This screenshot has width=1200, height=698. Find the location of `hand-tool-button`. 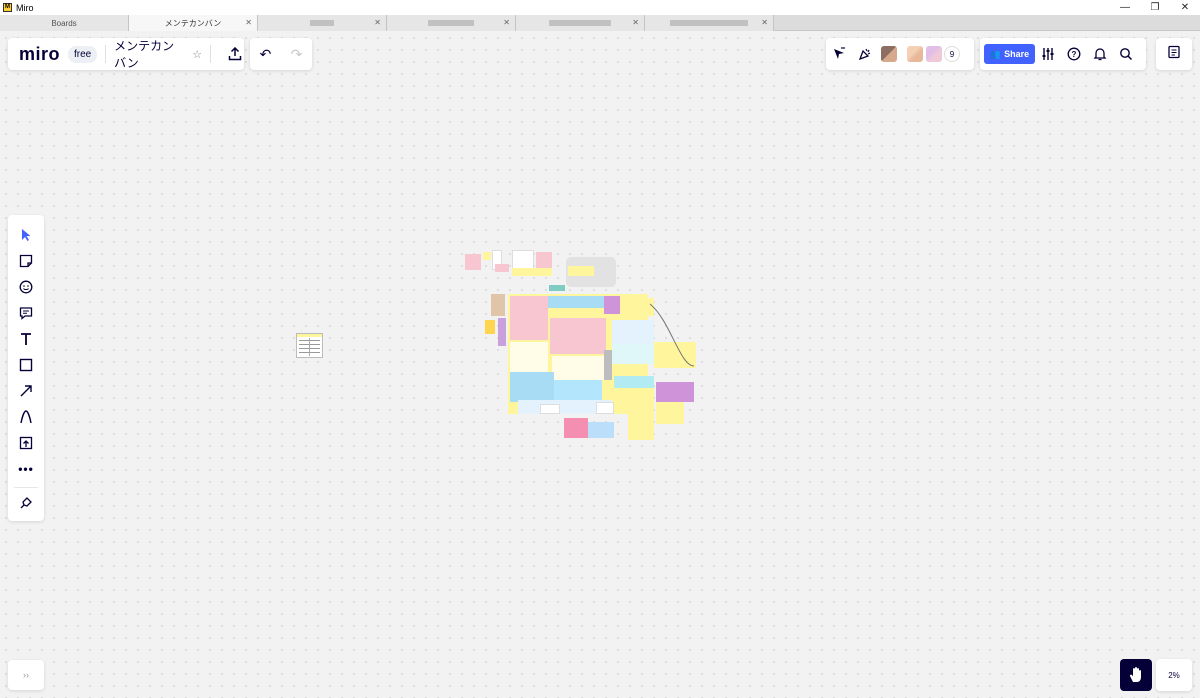

hand-tool-button is located at coordinates (1136, 675).